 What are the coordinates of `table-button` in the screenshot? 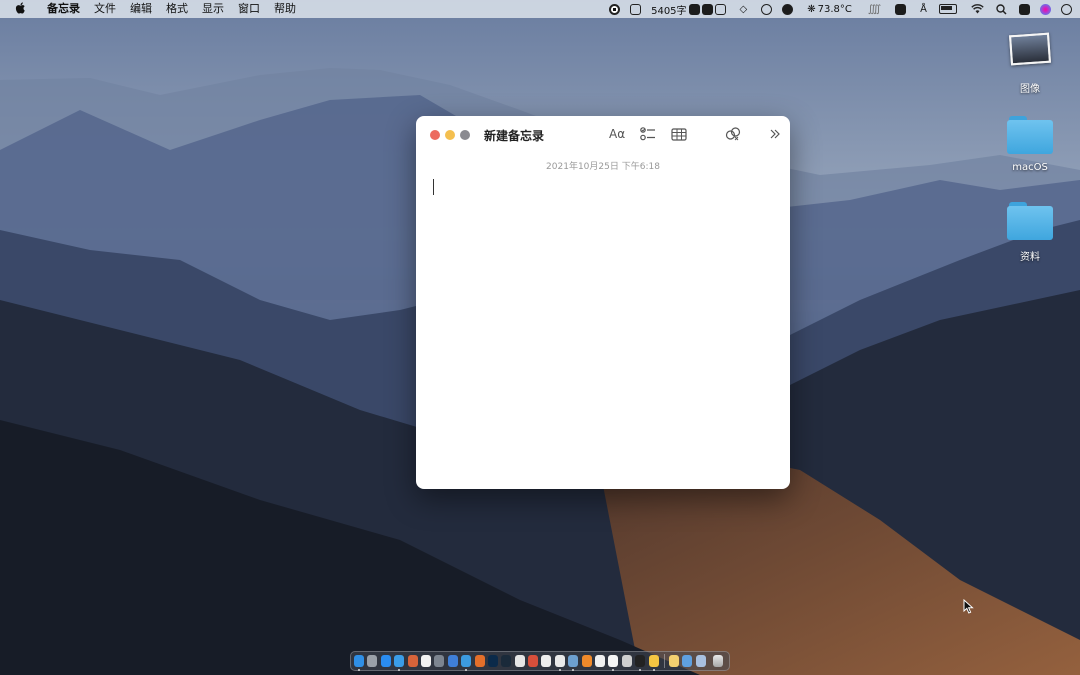 It's located at (679, 134).